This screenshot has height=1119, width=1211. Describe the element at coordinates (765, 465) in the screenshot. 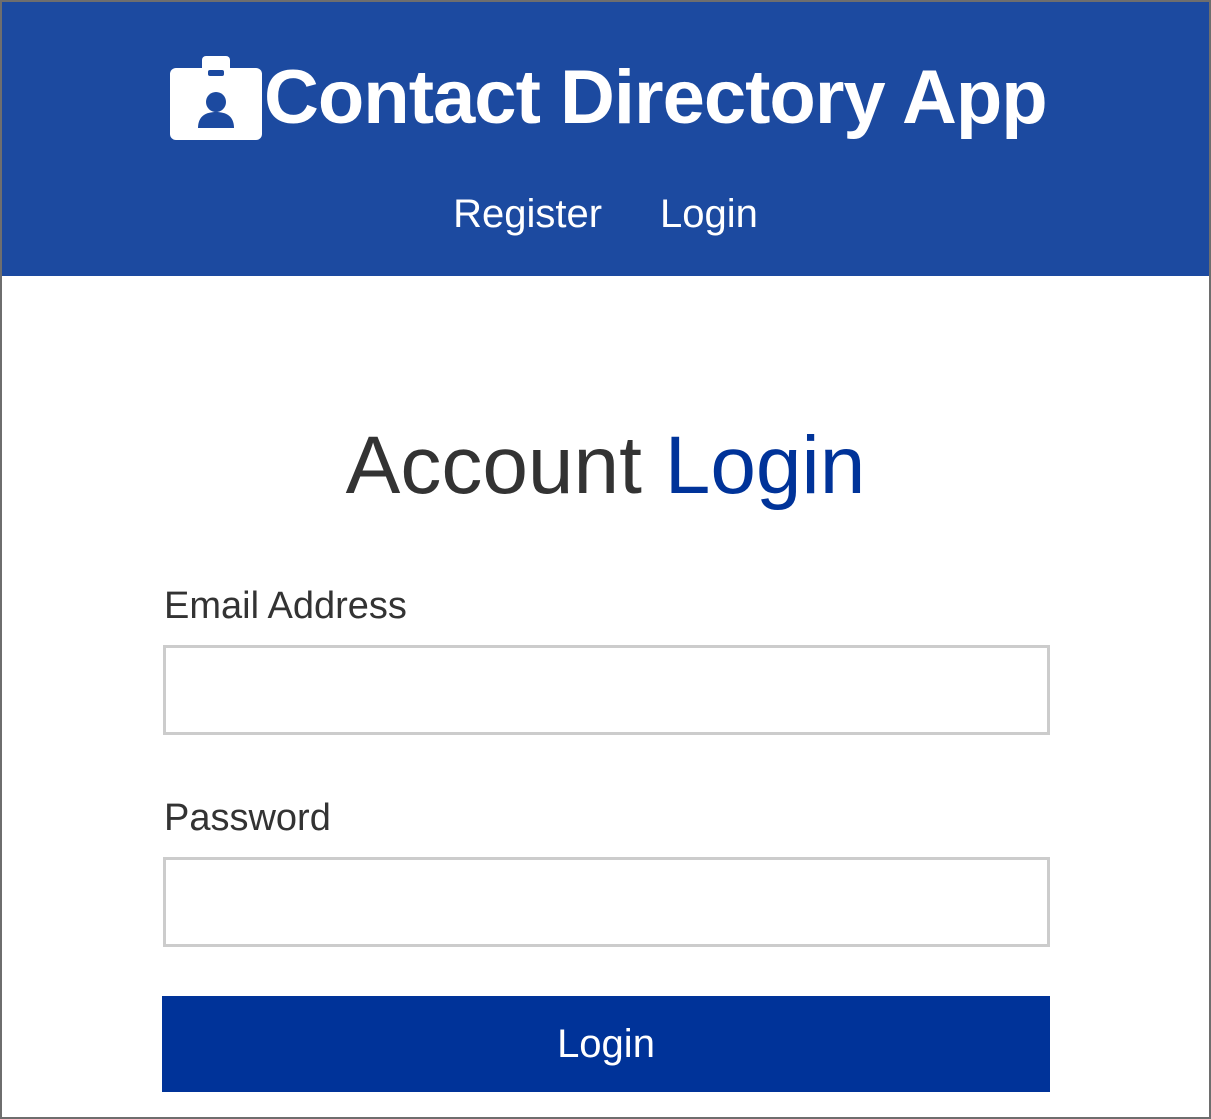

I see `page-title-accent: Login` at that location.